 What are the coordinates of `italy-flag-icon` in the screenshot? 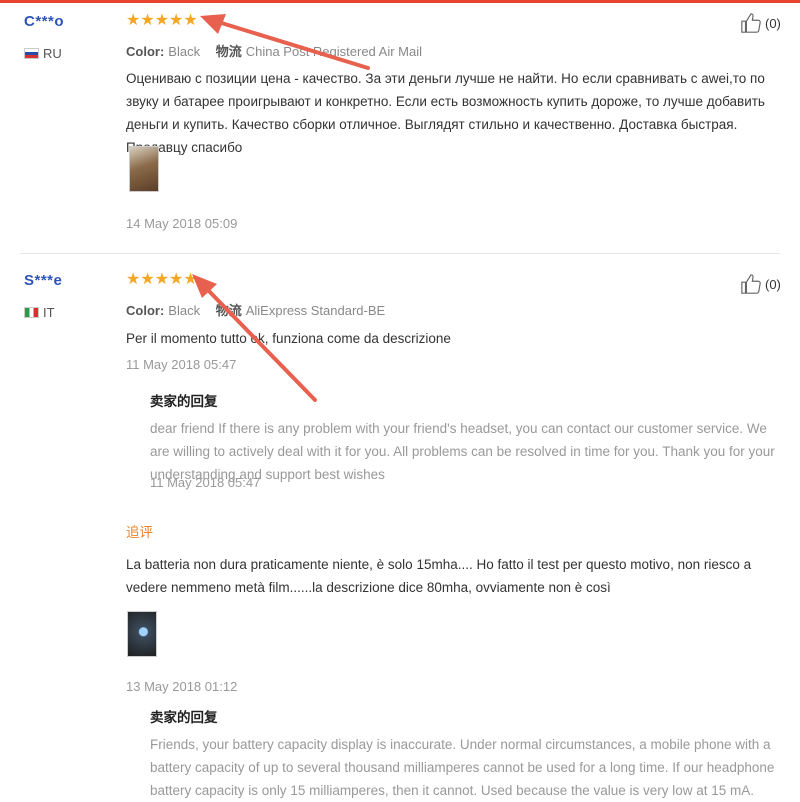 It's located at (31, 312).